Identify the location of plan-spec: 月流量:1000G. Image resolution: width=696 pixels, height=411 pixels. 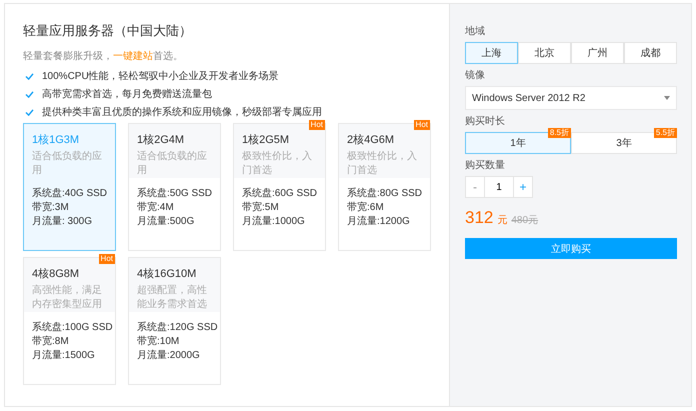
(274, 222).